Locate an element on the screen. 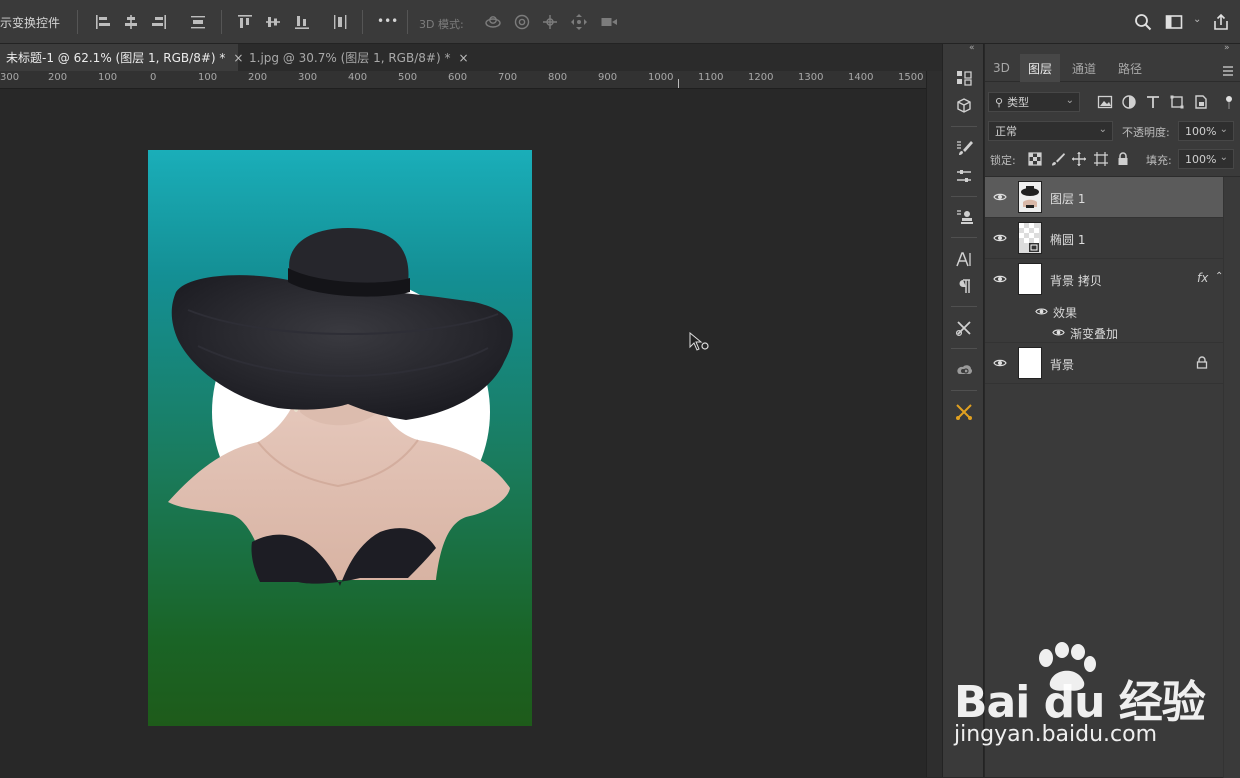 Image resolution: width=1240 pixels, height=778 pixels. panel-tabs: 3D 图层 通道 路径 is located at coordinates (1112, 68).